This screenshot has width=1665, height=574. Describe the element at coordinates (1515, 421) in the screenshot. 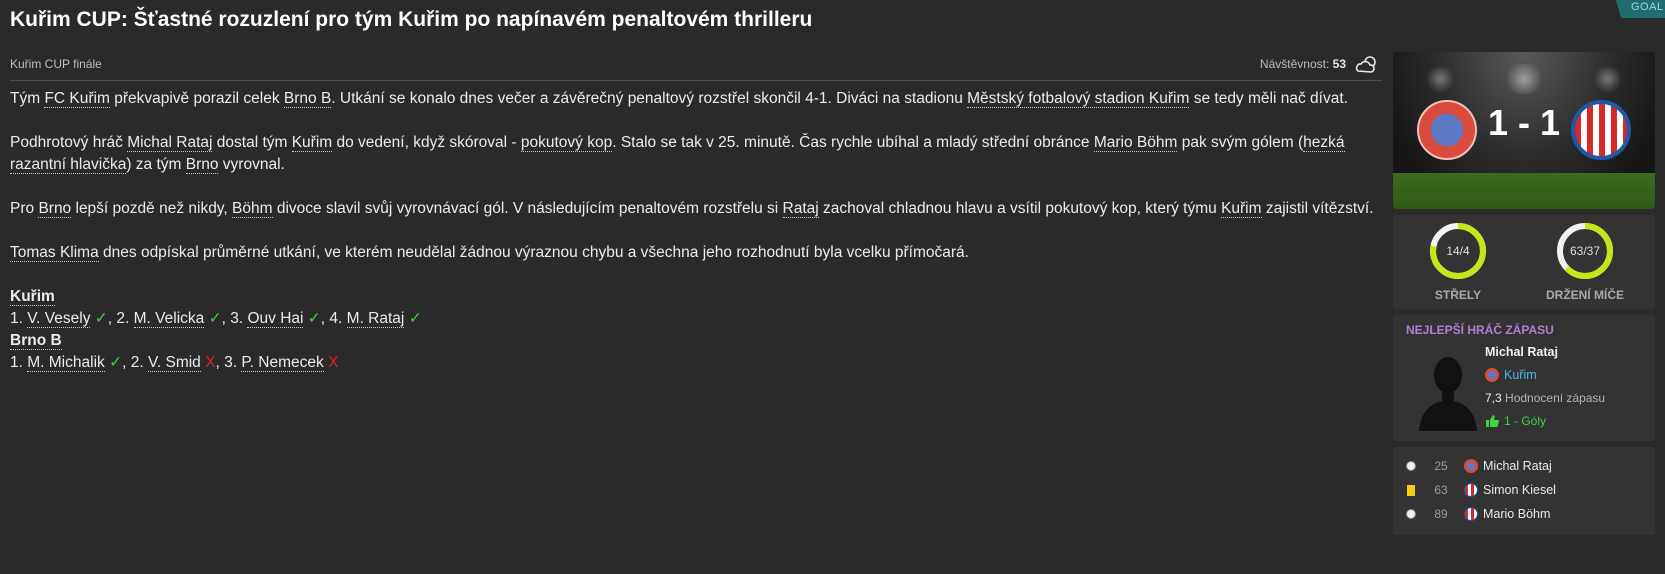

I see `best-player-goals: 1 - Góly` at that location.